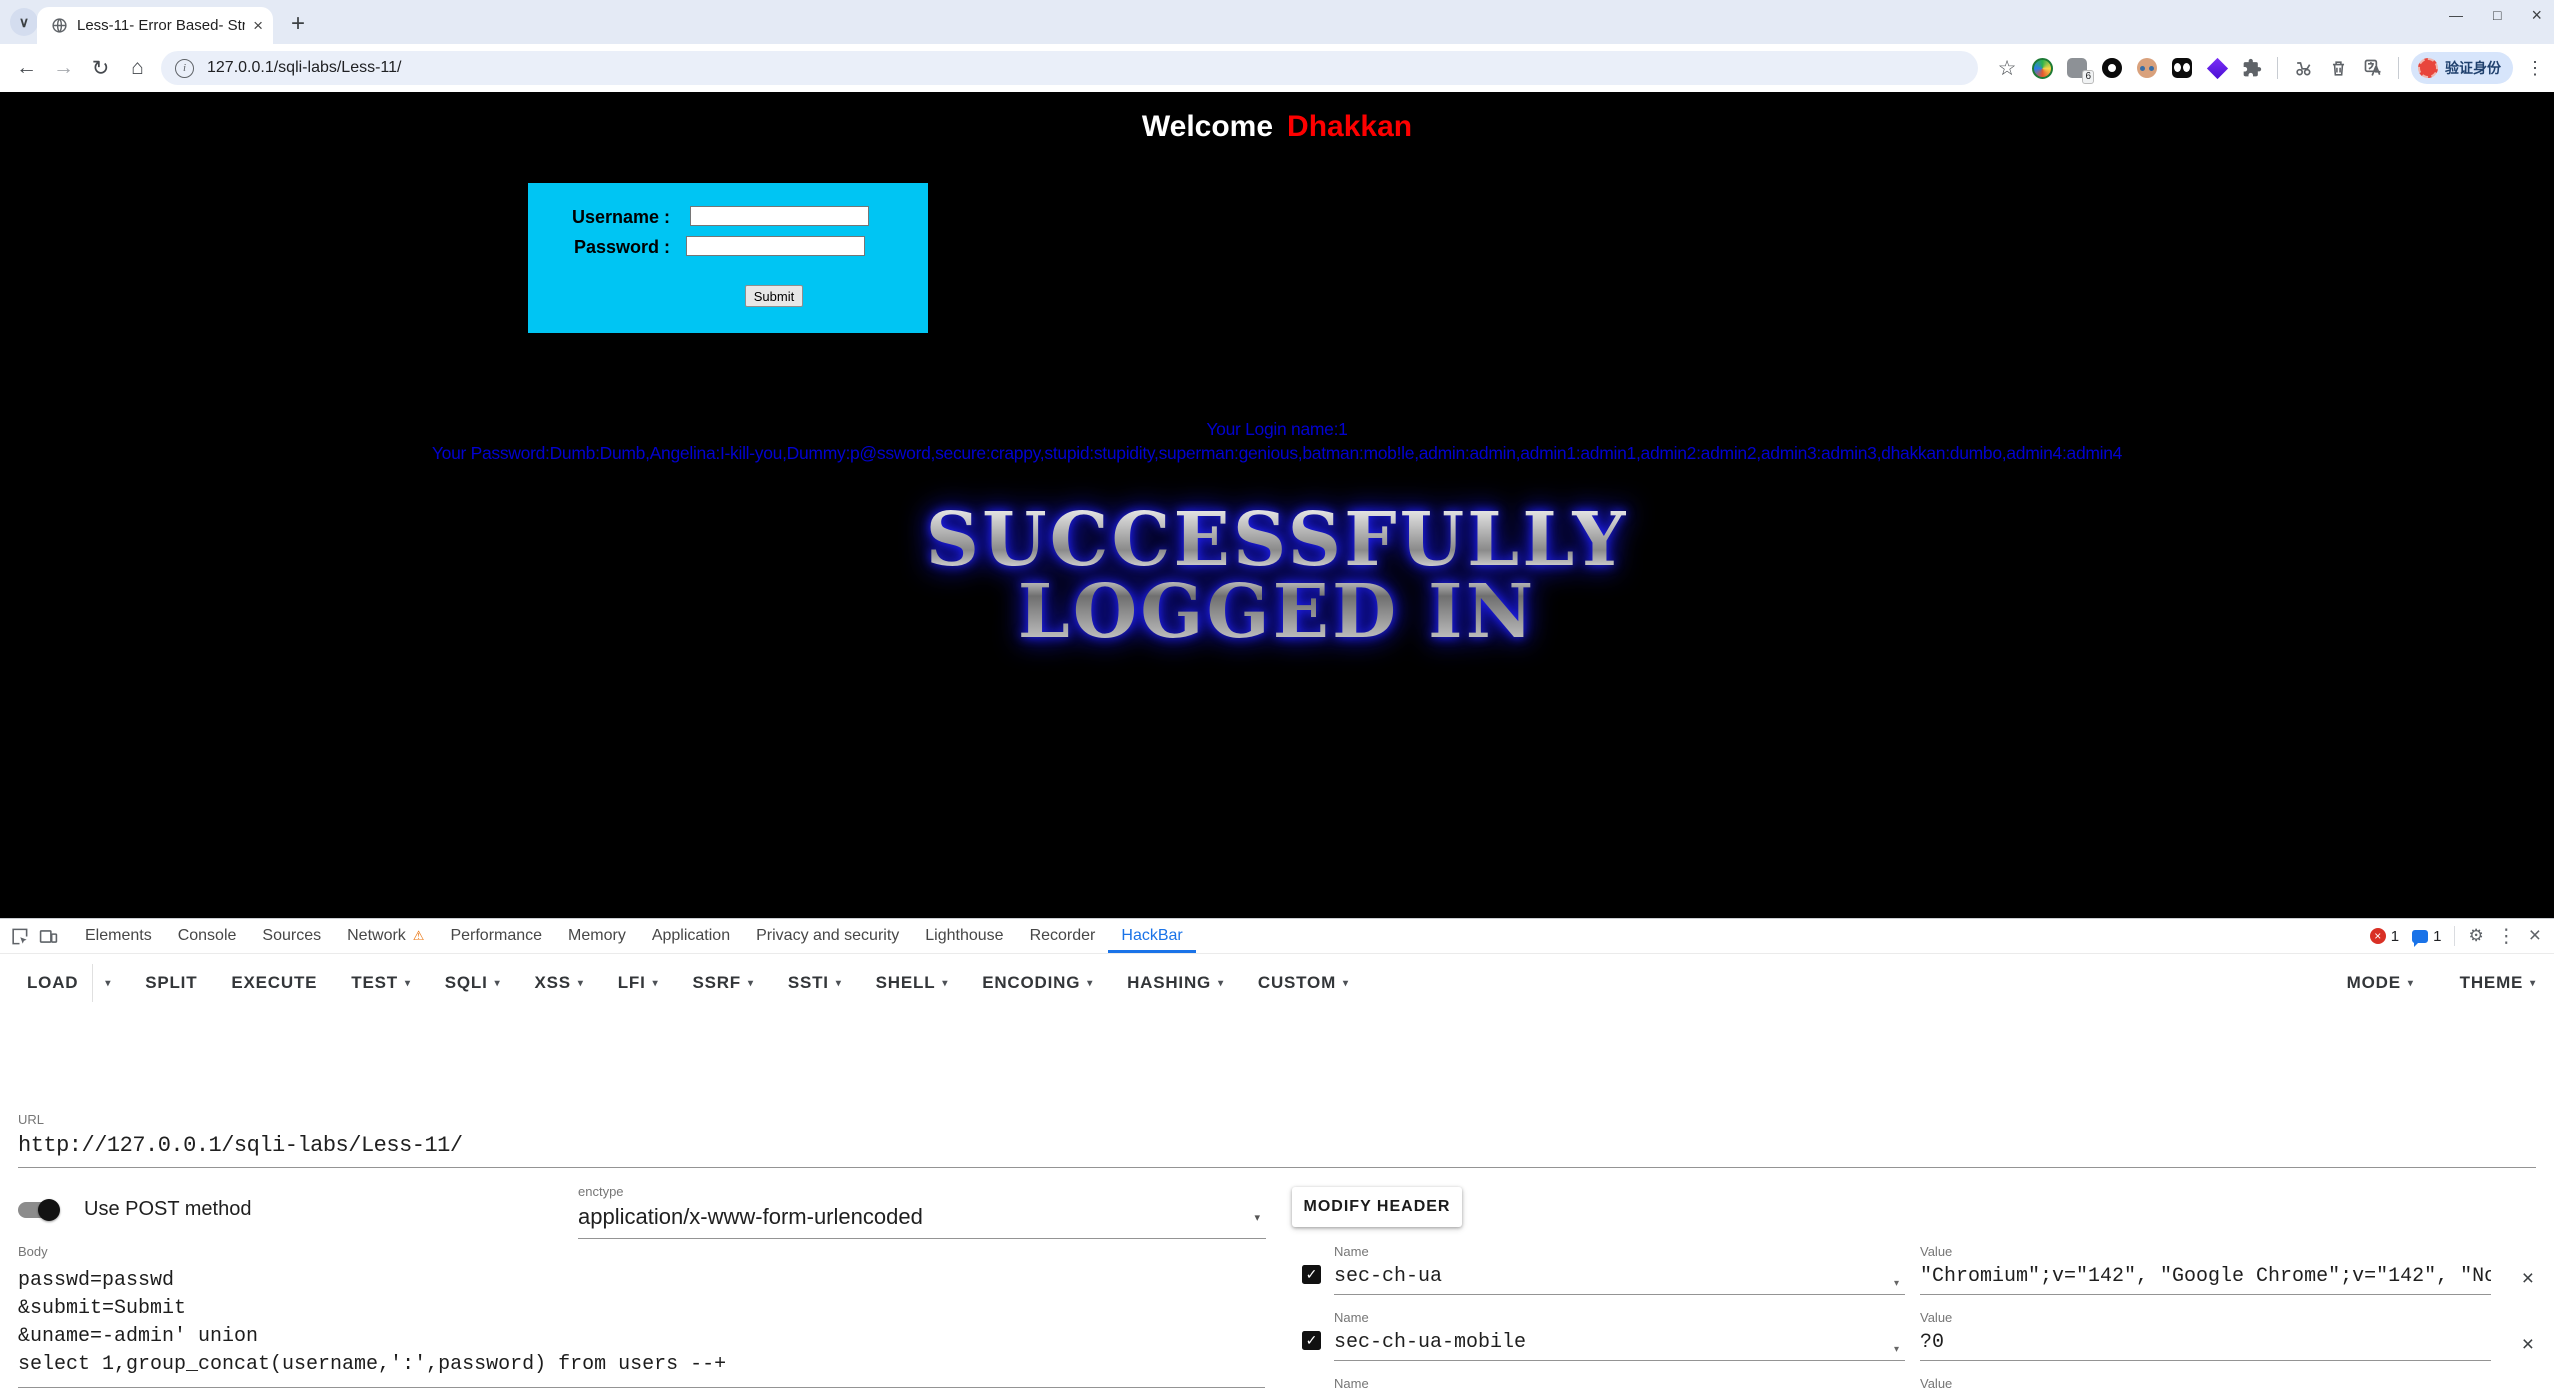  Describe the element at coordinates (291, 936) in the screenshot. I see `devtools-tab-sources: Sources` at that location.